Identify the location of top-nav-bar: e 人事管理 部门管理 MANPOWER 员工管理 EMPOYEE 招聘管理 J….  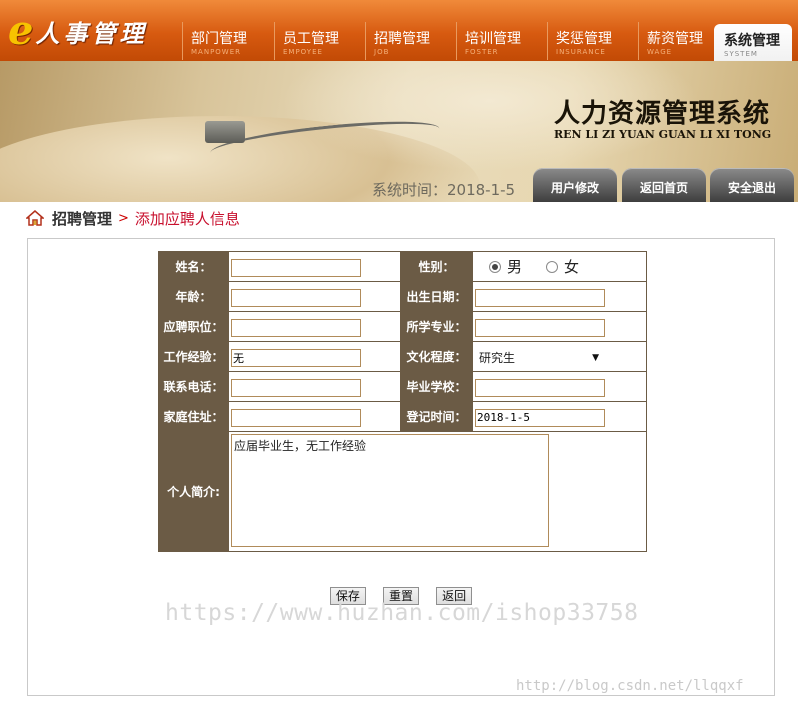
(399, 30).